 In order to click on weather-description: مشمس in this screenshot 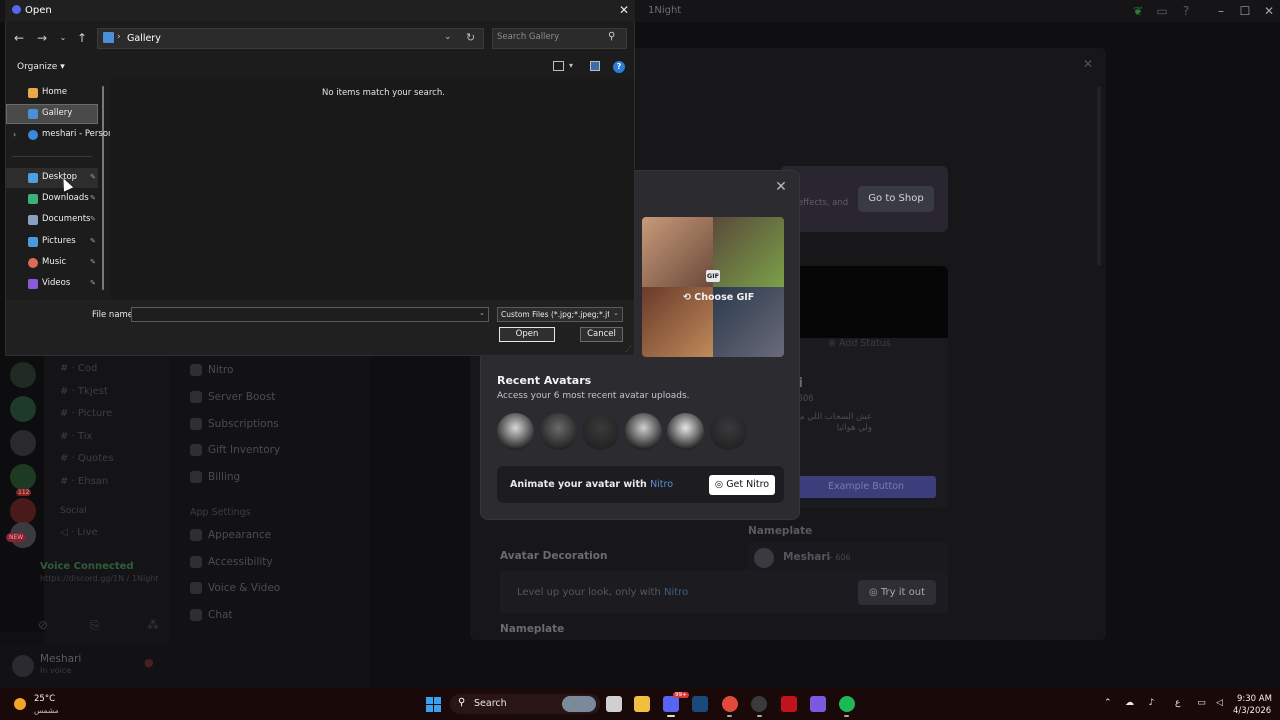, I will do `click(46, 710)`.